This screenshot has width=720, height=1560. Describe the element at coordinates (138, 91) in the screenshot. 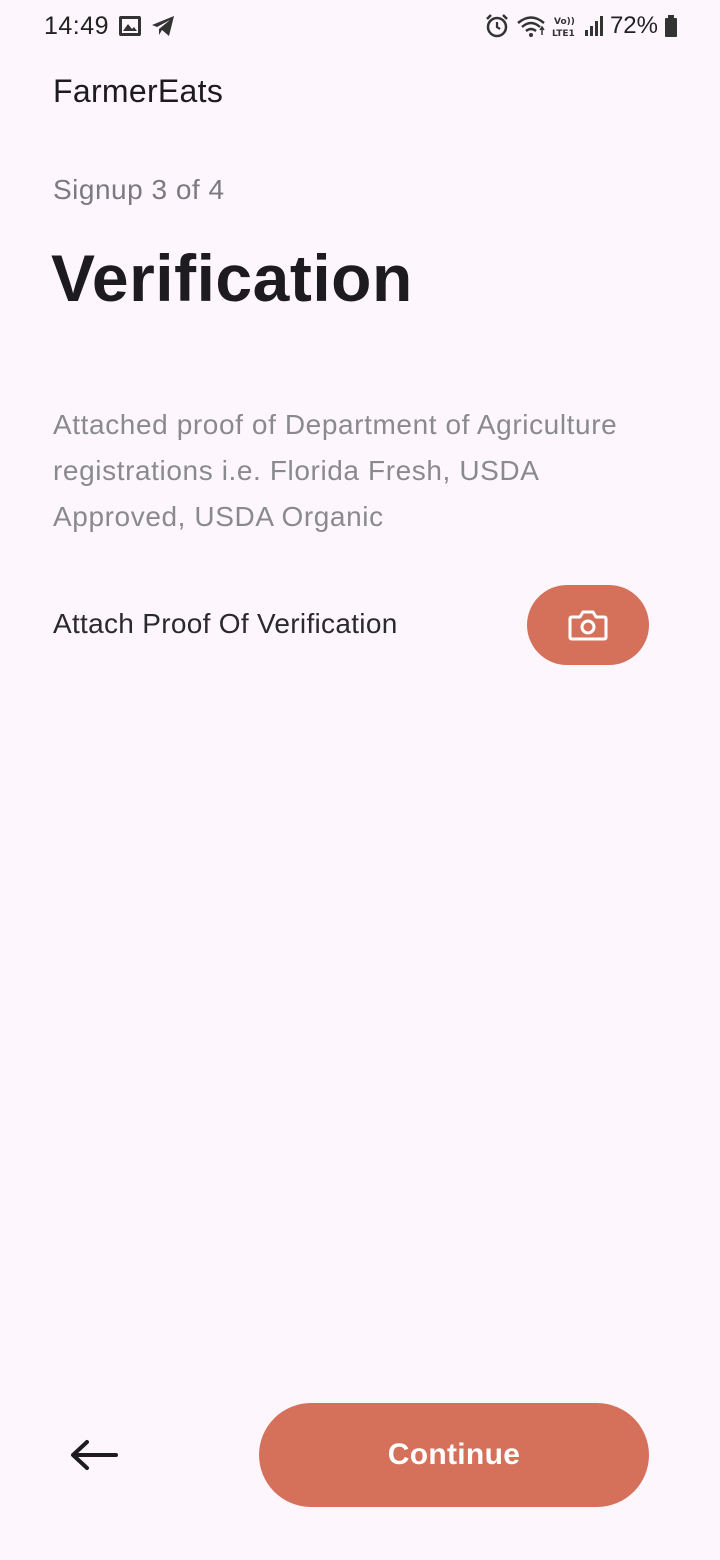

I see `app-title: FarmerEats` at that location.